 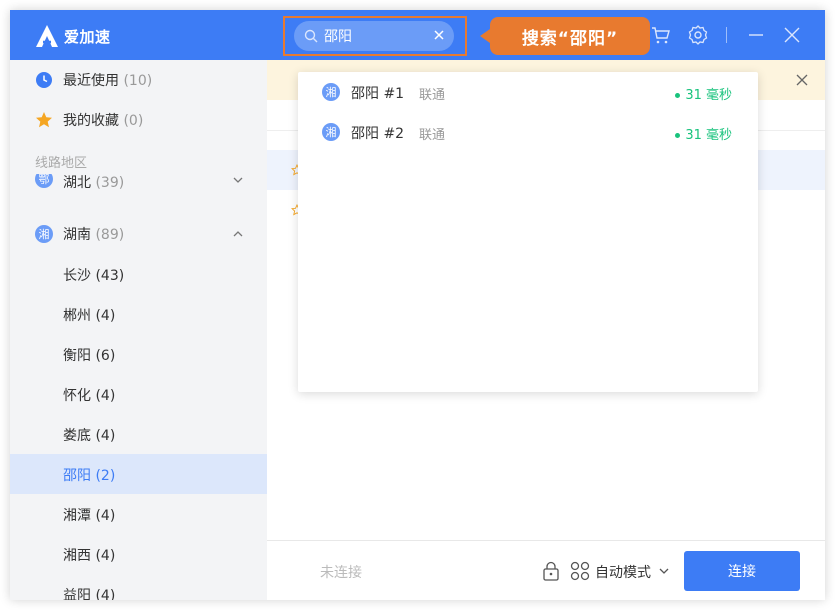 I want to click on sidebar-item-label: 湖北, so click(x=77, y=183).